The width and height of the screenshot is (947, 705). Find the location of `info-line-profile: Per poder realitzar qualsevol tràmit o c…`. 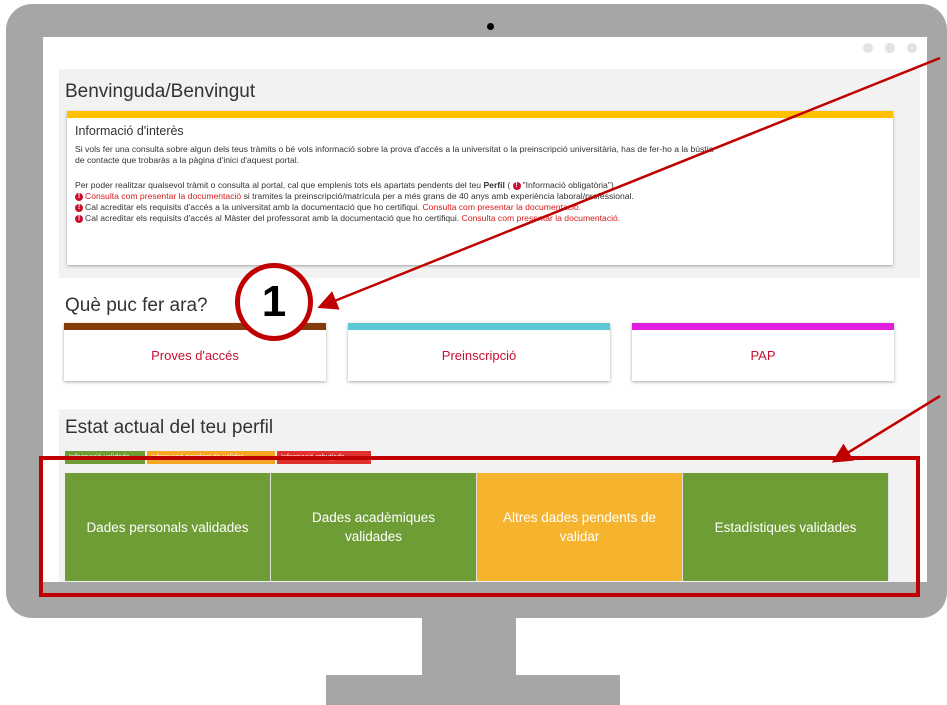

info-line-profile: Per poder realitzar qualsevol tràmit o c… is located at coordinates (346, 185).